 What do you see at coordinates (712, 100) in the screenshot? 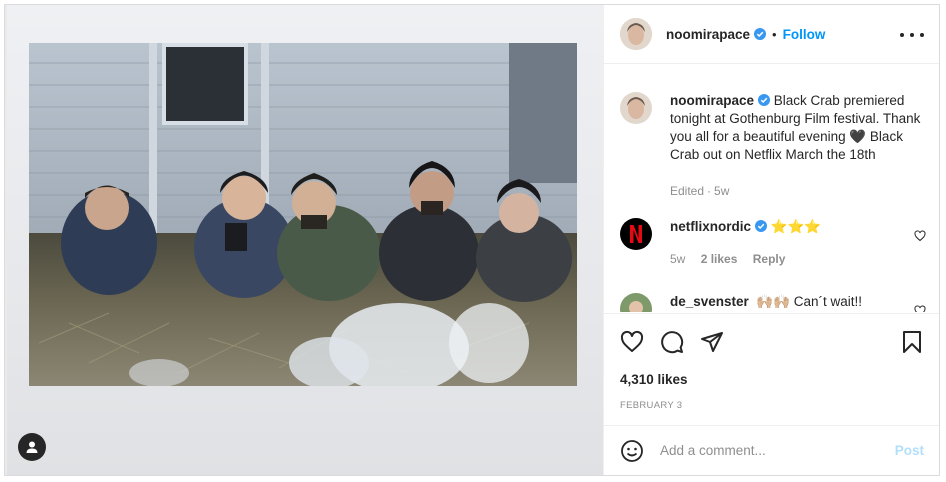
I see `caption-username: noomirapace` at bounding box center [712, 100].